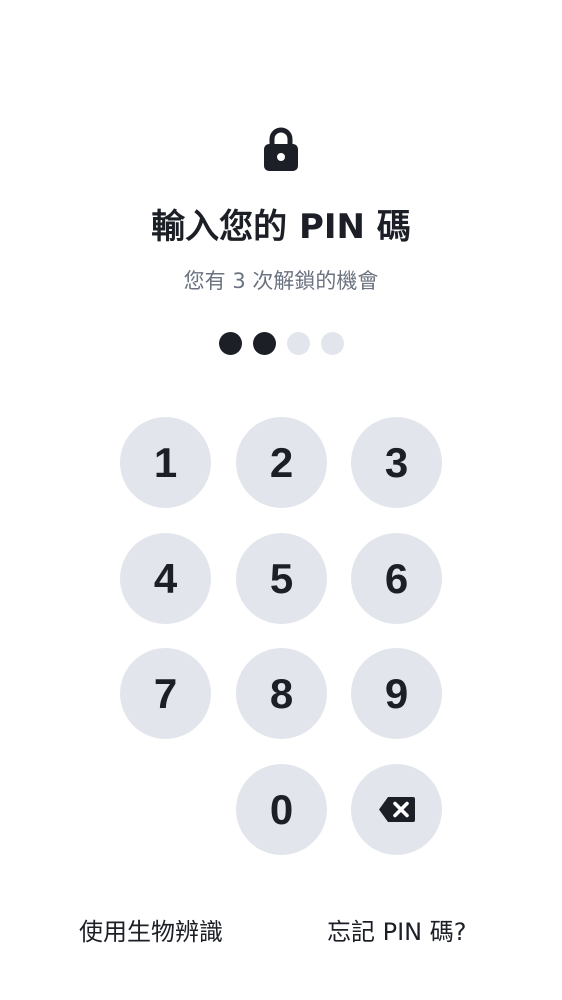 This screenshot has width=562, height=1000. Describe the element at coordinates (165, 578) in the screenshot. I see `key-4: 4` at that location.